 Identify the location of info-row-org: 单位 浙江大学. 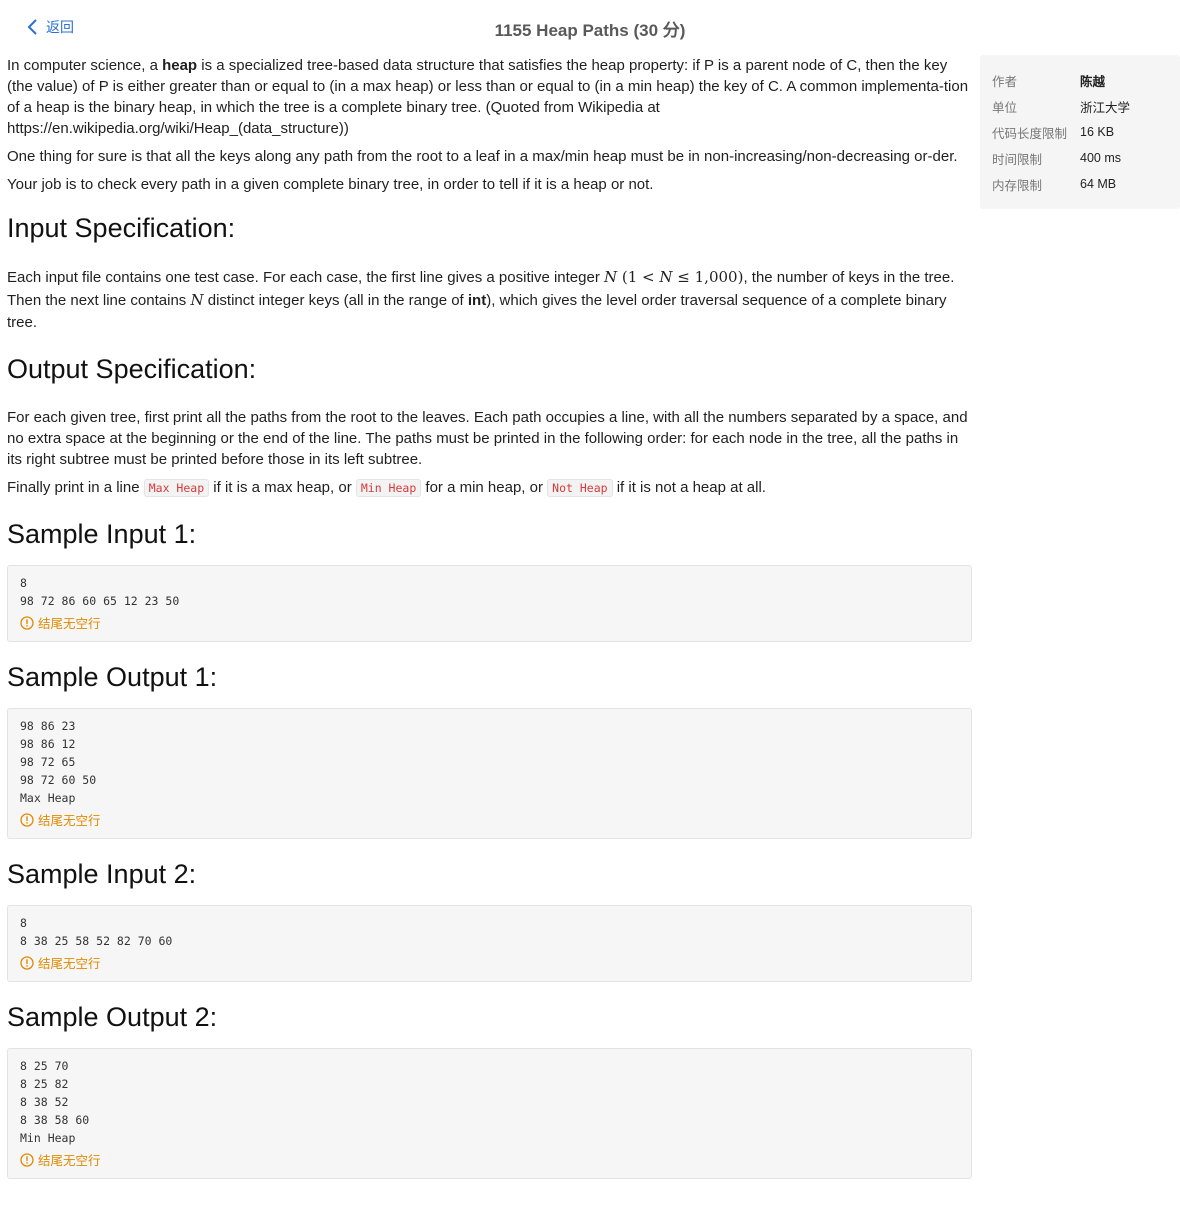
(1080, 106).